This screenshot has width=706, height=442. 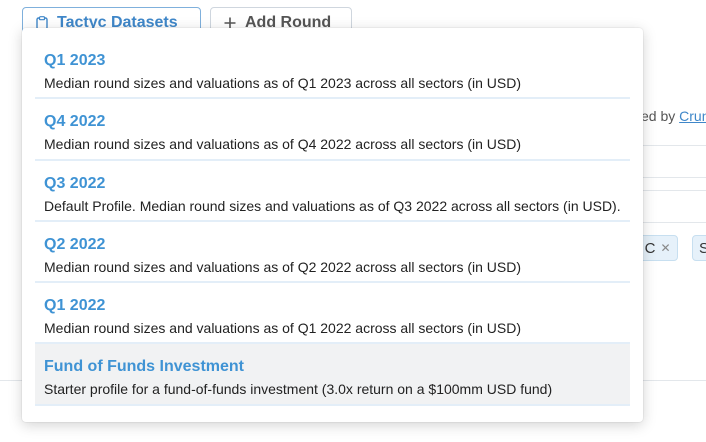 I want to click on dataset-item-title: Fund of Funds Investment, so click(x=144, y=367).